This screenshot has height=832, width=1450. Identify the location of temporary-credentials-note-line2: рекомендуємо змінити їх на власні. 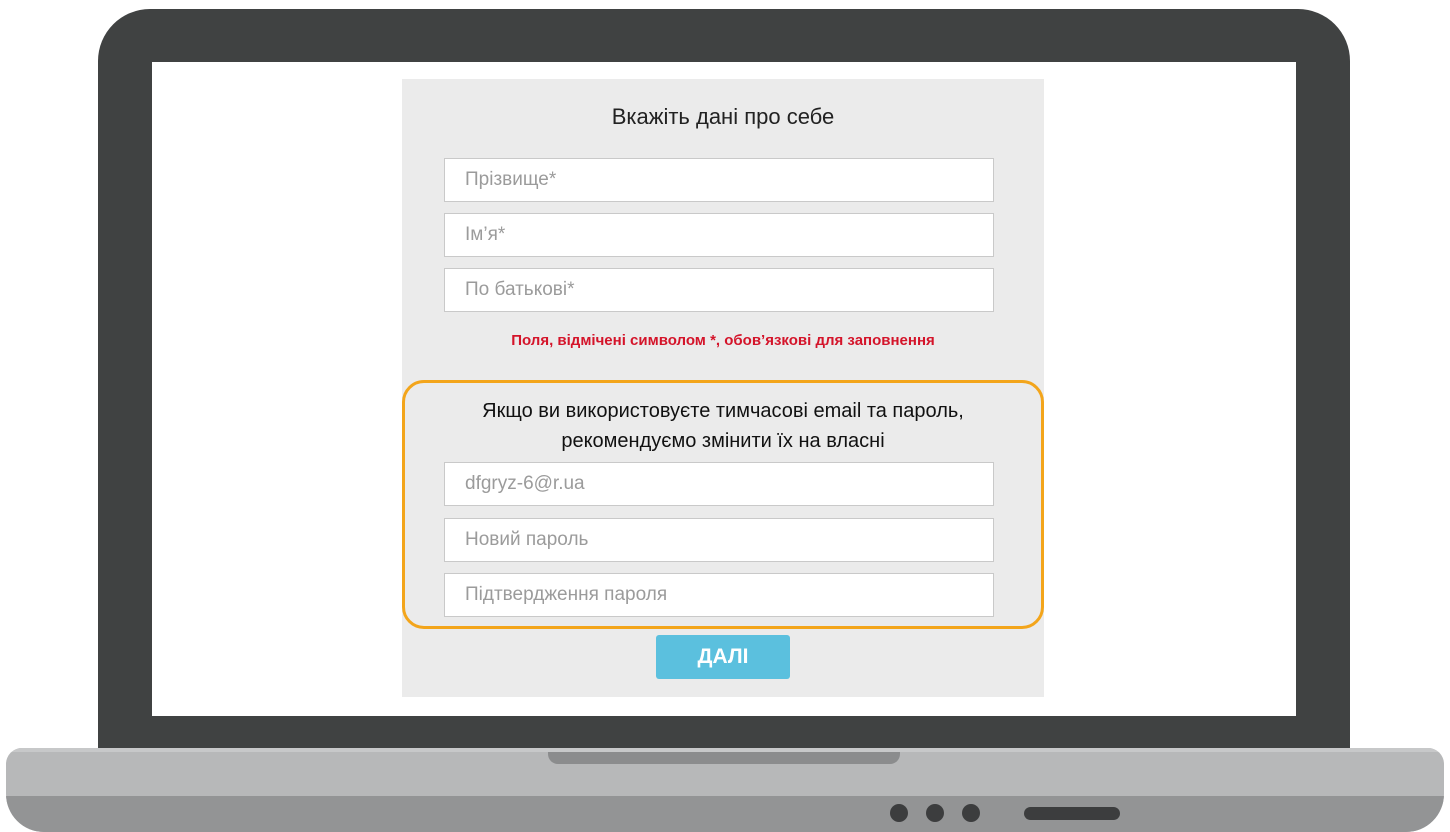
(723, 441).